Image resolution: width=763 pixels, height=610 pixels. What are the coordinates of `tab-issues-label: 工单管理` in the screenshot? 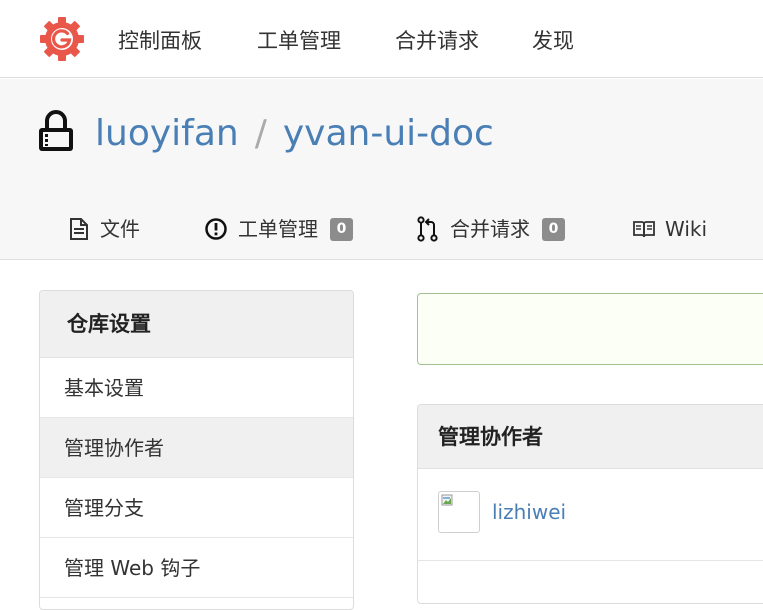 It's located at (278, 229).